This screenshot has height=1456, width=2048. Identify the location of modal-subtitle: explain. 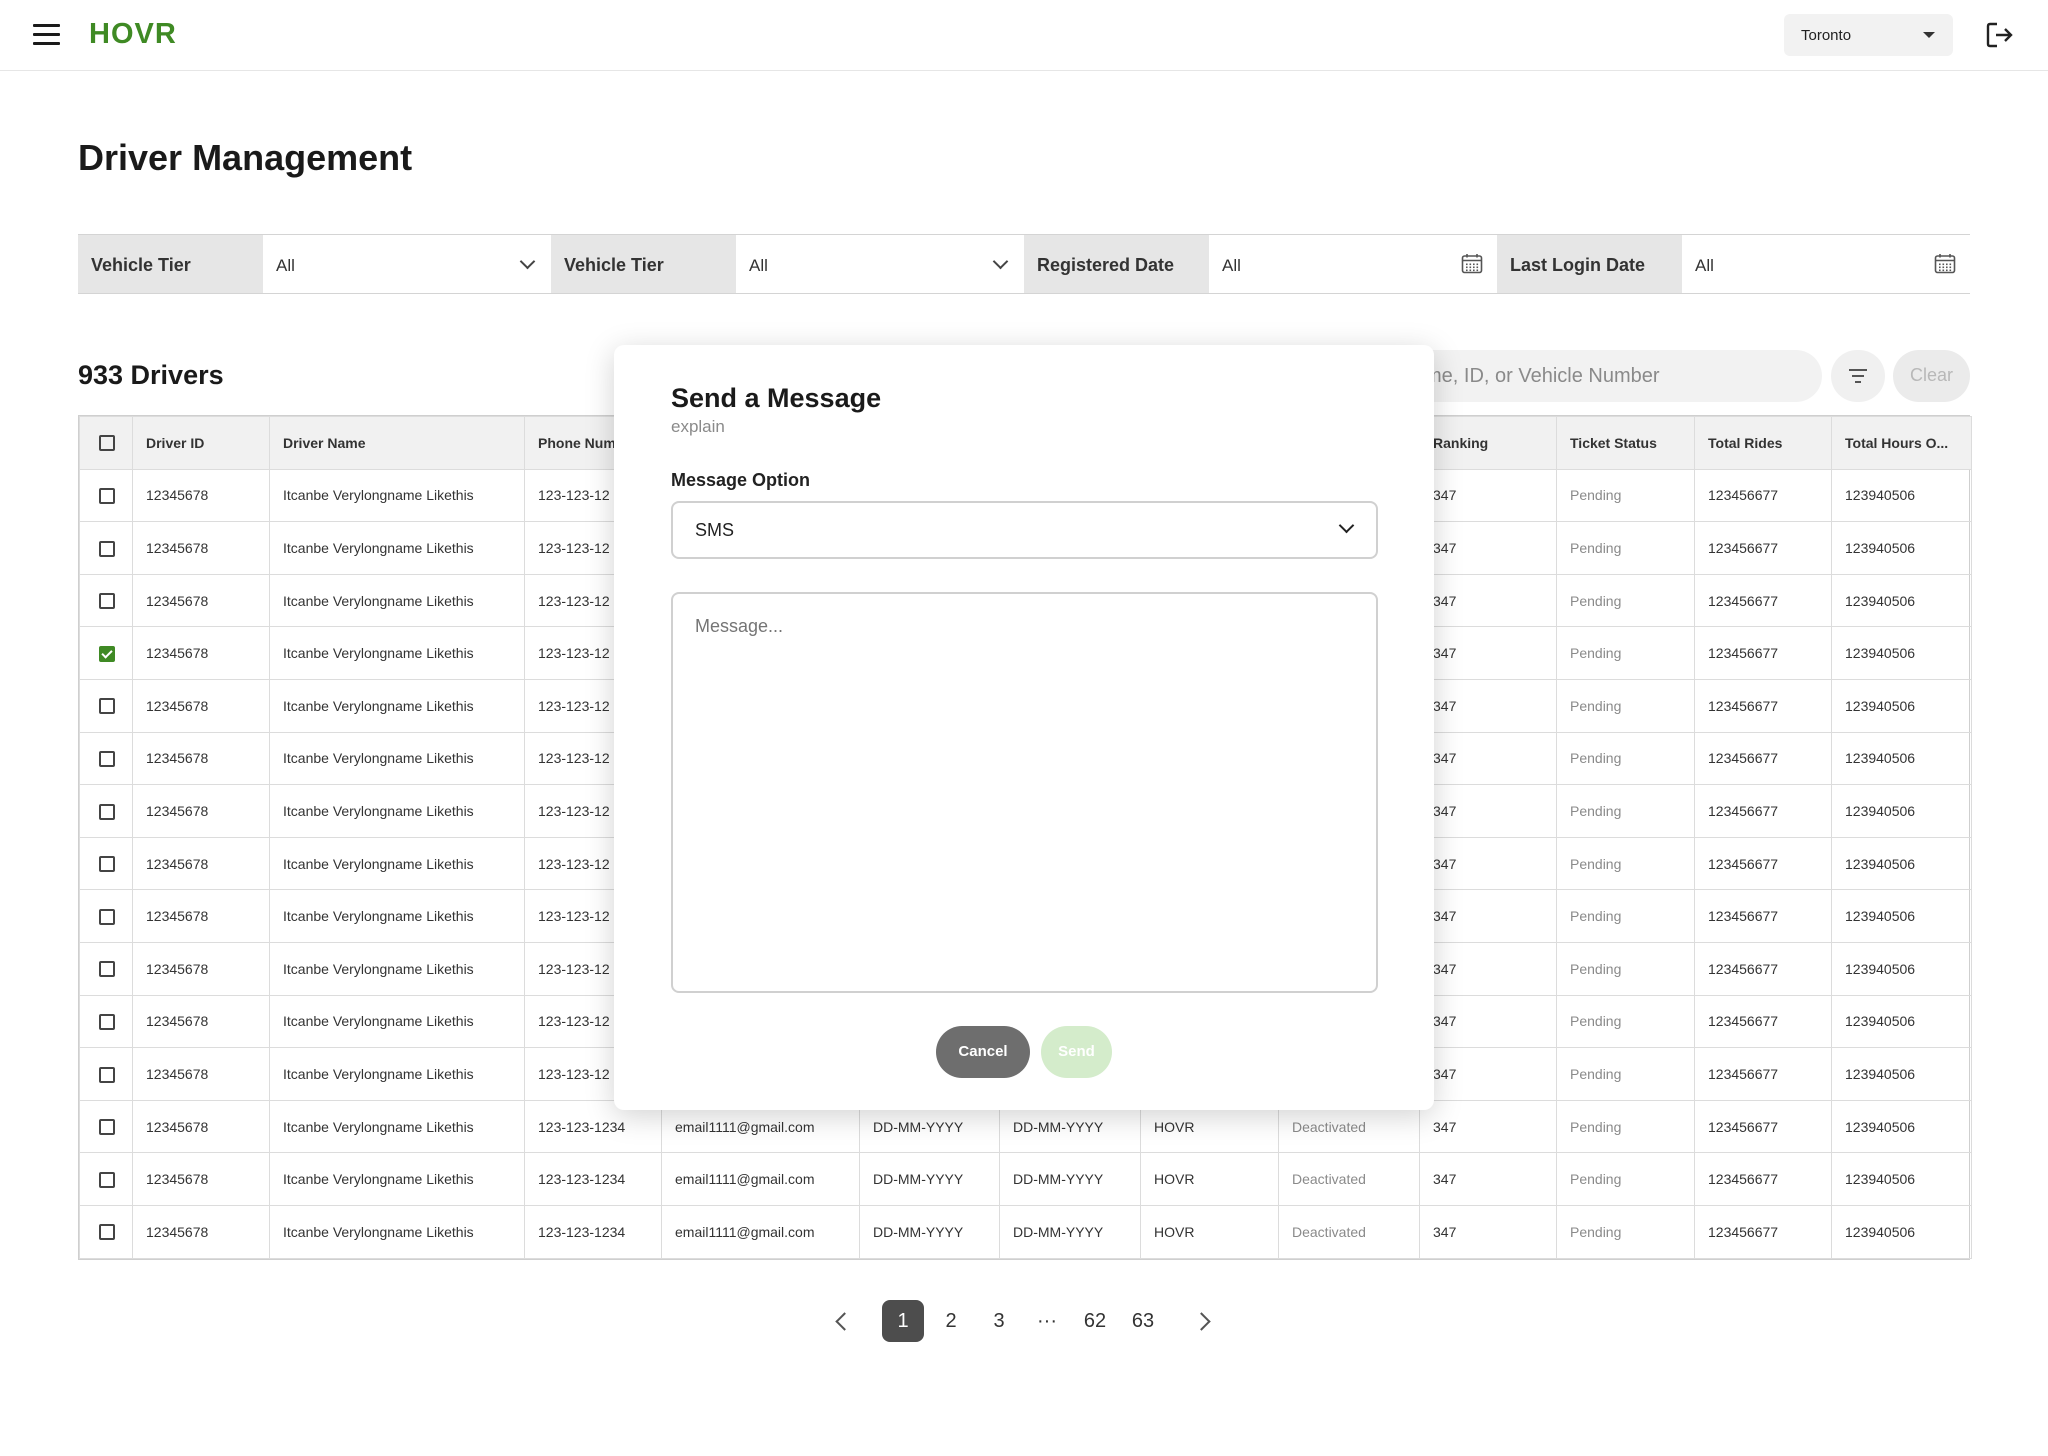
(698, 426).